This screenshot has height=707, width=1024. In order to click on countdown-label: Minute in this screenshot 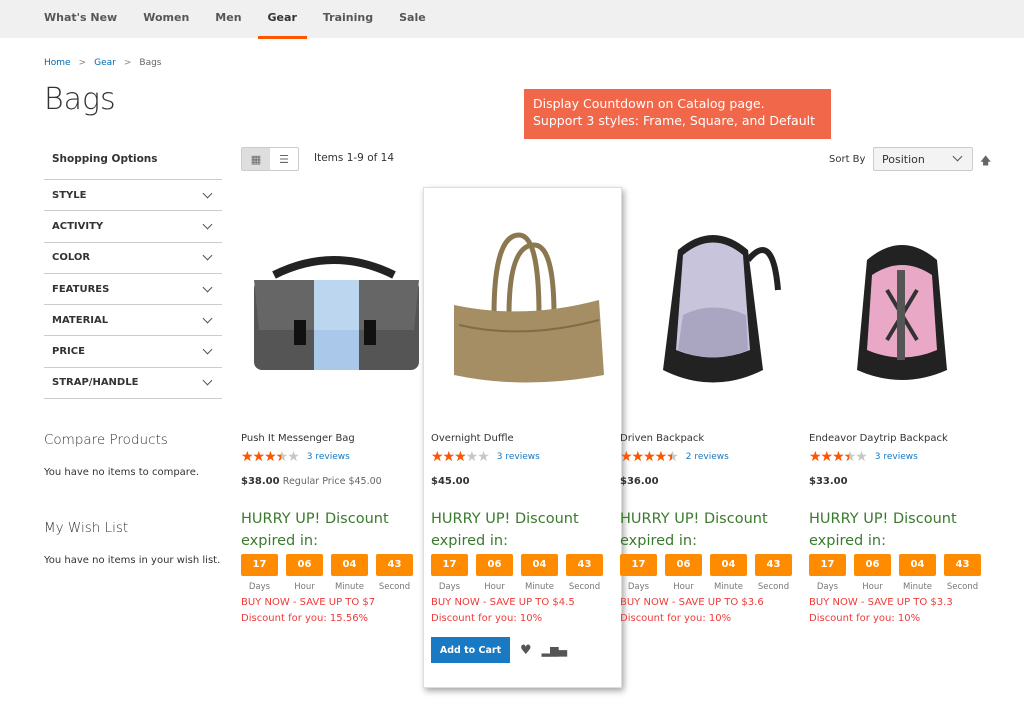, I will do `click(728, 587)`.